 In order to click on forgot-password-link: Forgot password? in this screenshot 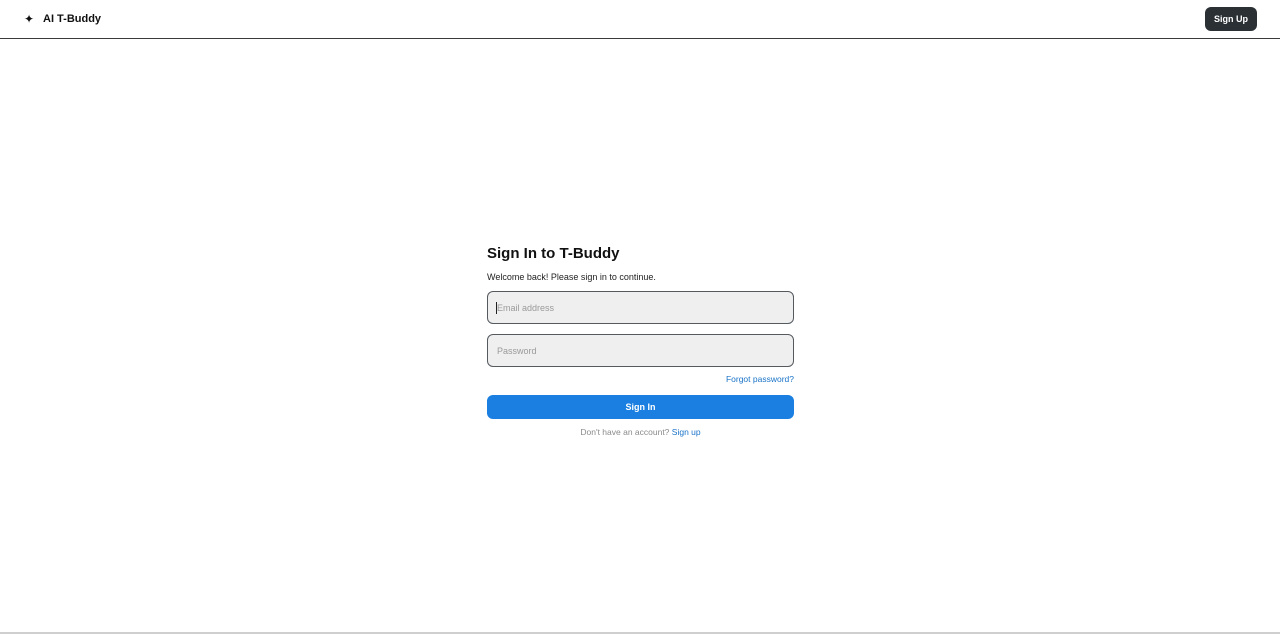, I will do `click(760, 379)`.